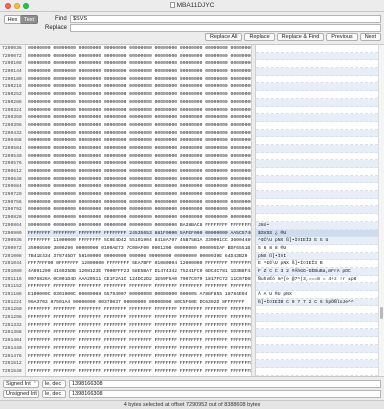  What do you see at coordinates (12, 48) in the screenshot?
I see `offset-row: 7290036` at bounding box center [12, 48].